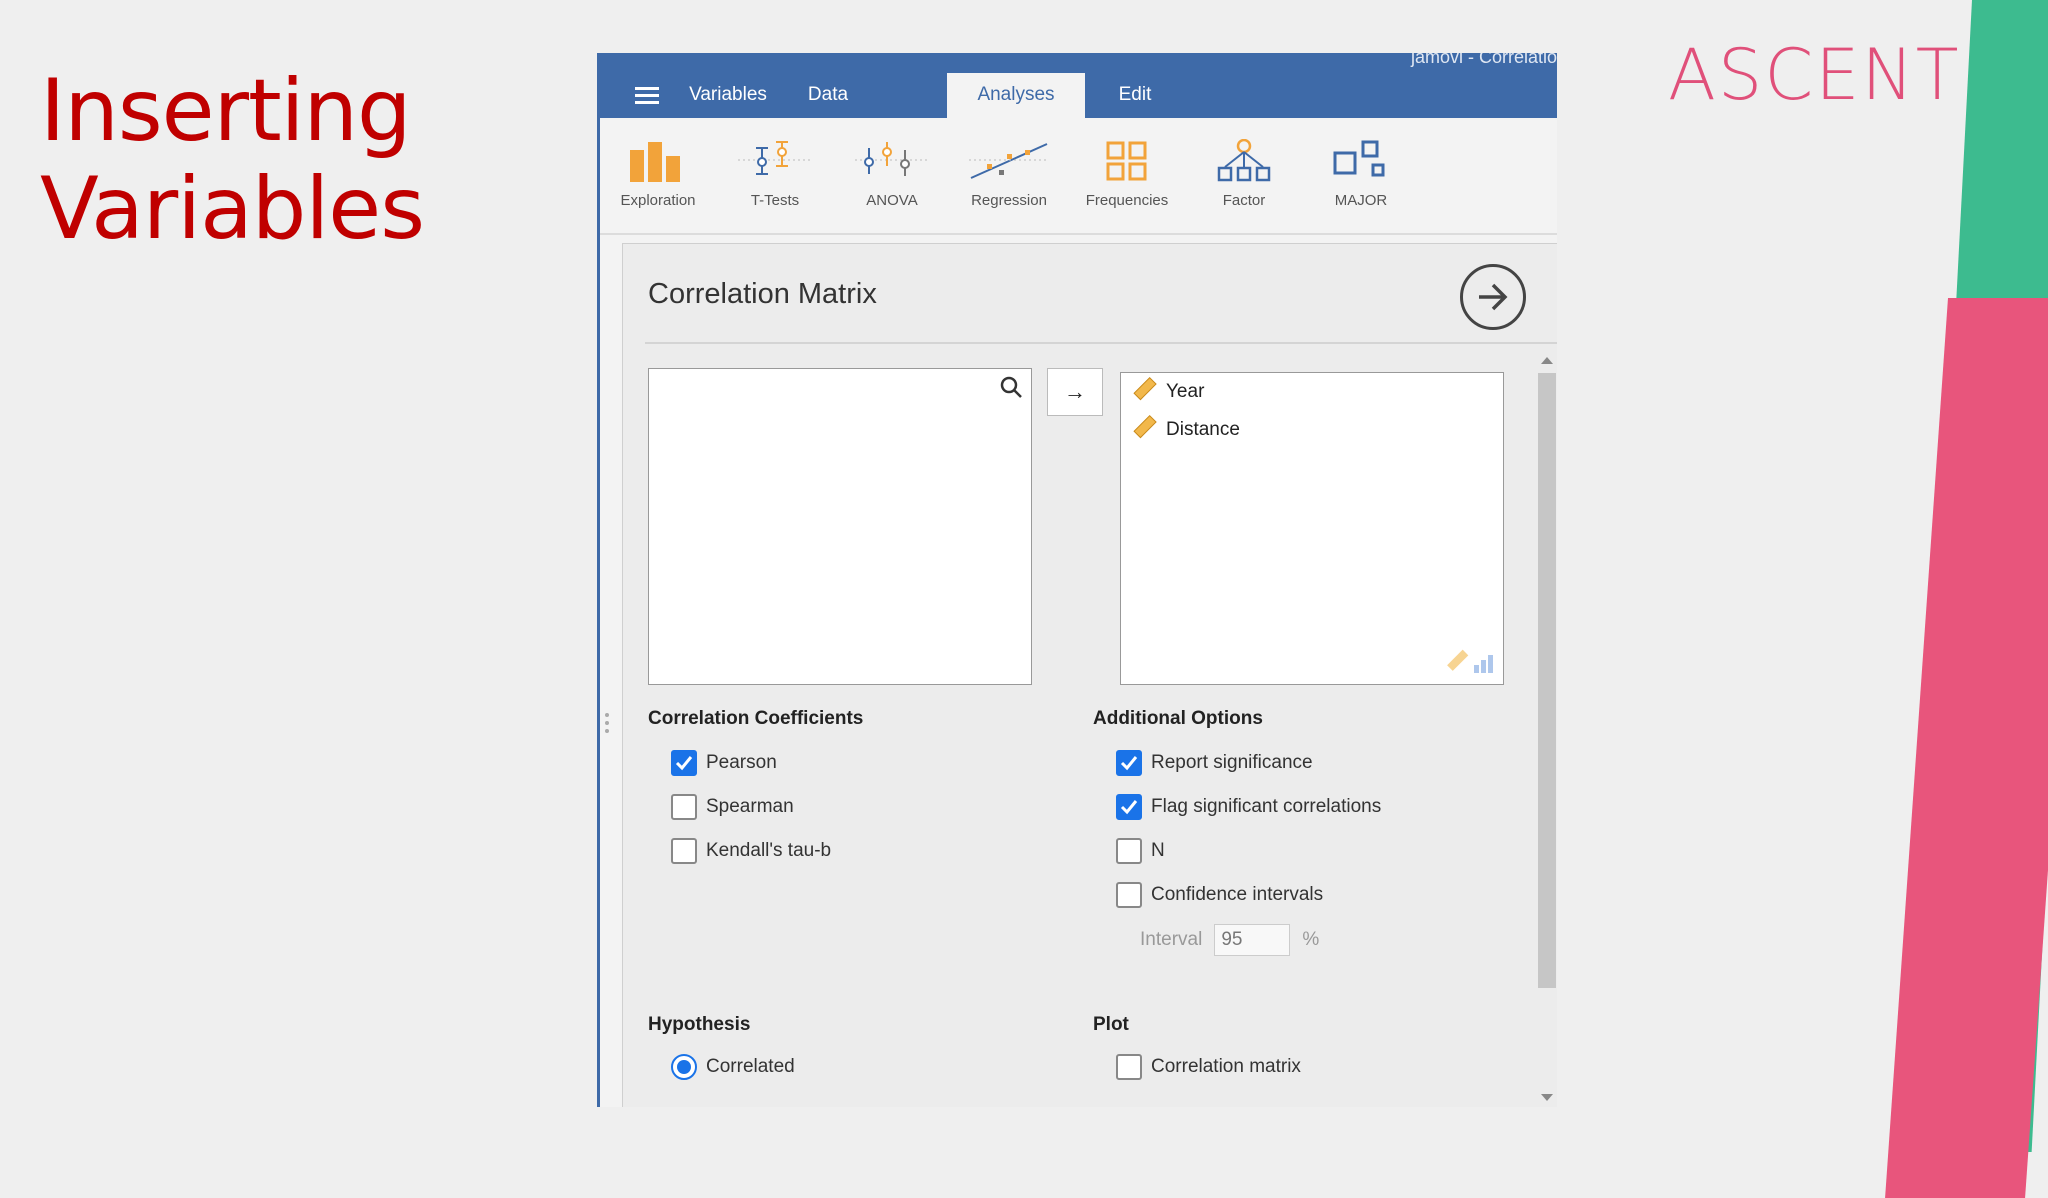  I want to click on toolbar-exploration: Exploration, so click(658, 172).